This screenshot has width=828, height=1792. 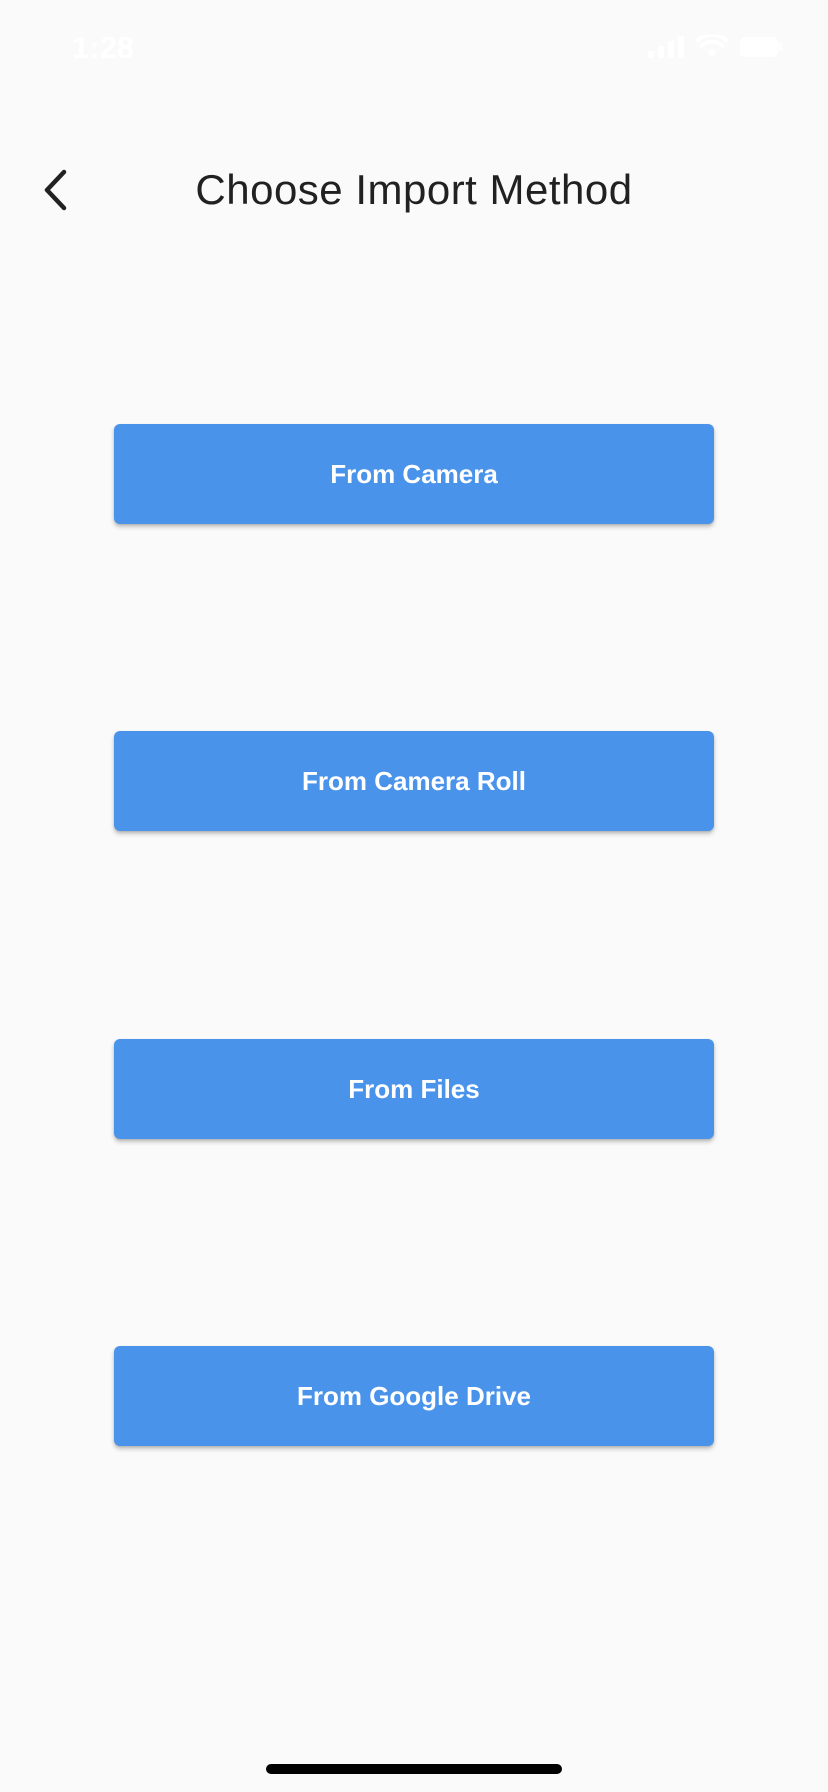 I want to click on battery-icon, so click(x=761, y=49).